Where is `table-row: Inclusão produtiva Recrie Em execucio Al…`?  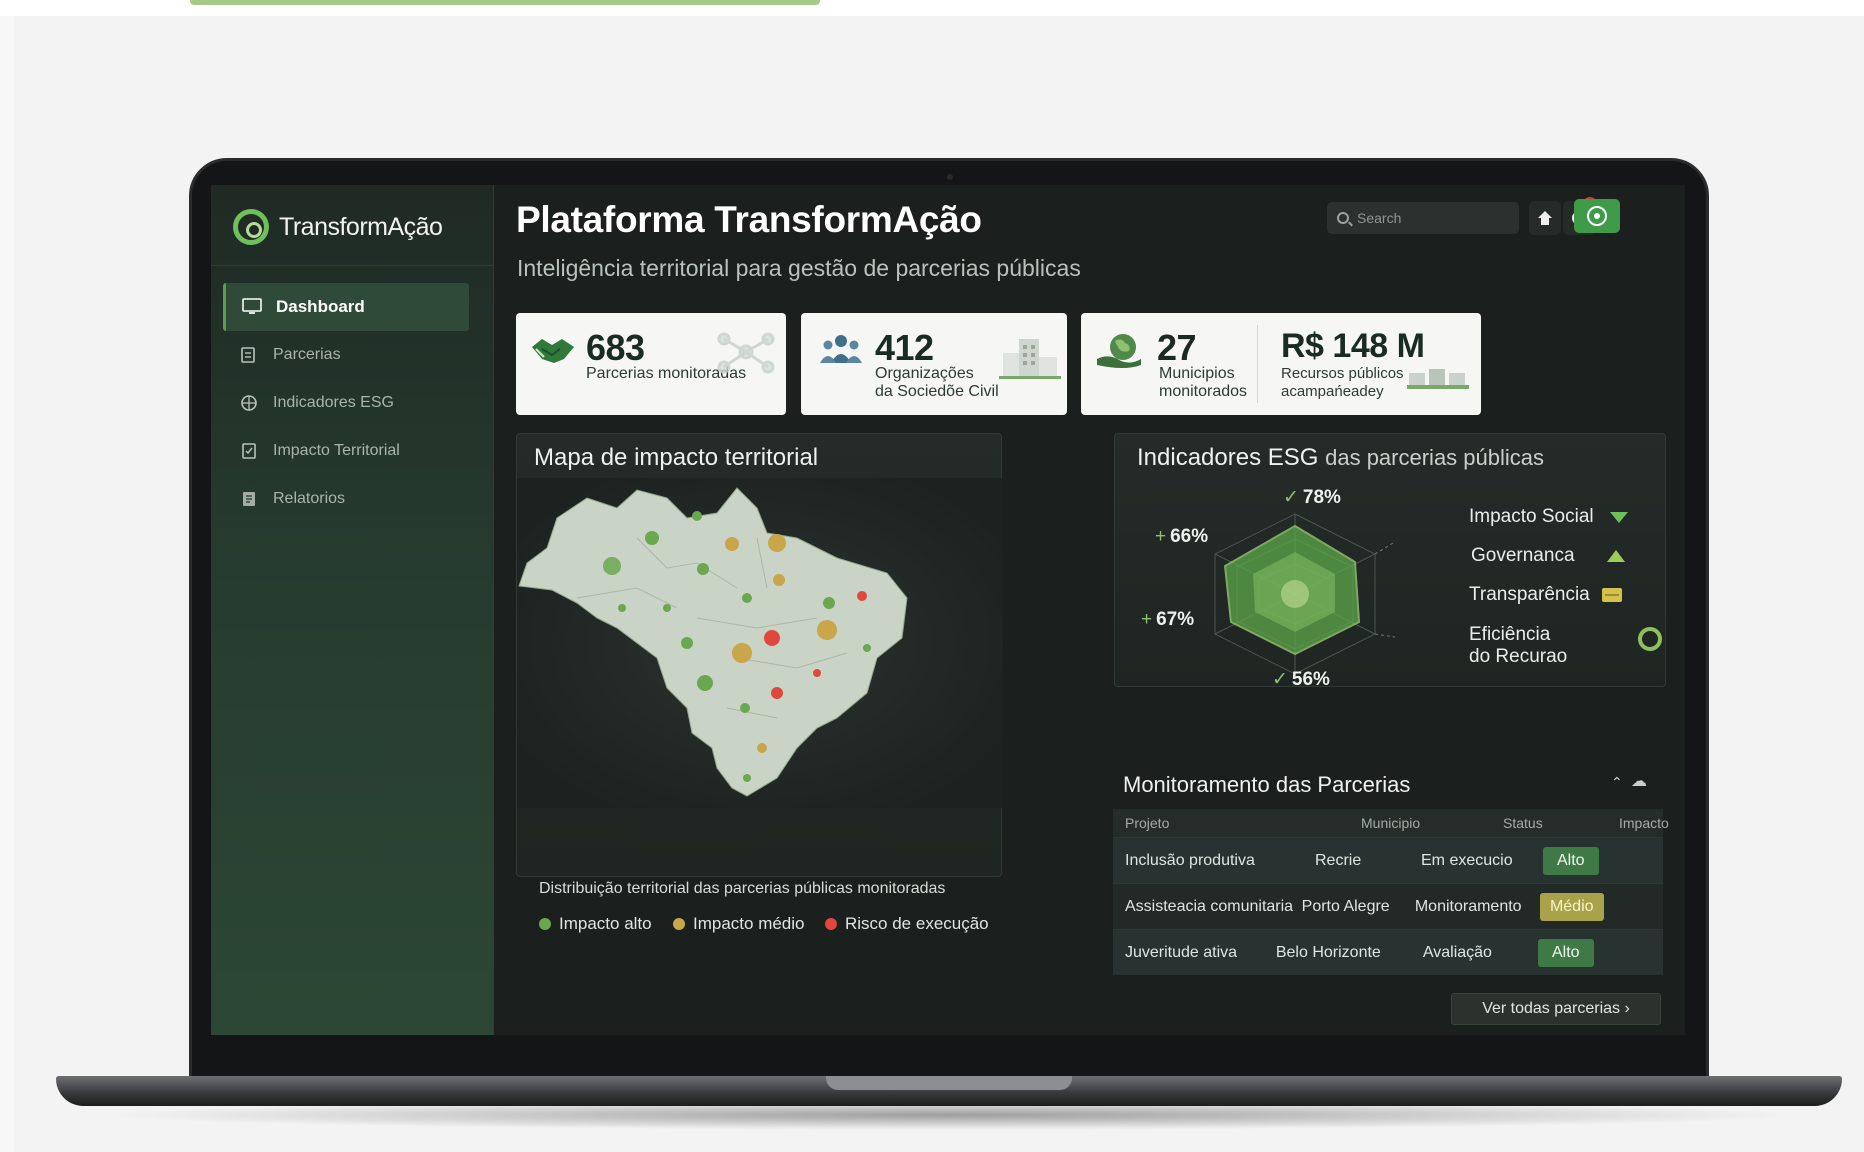
table-row: Inclusão produtiva Recrie Em execucio Al… is located at coordinates (1388, 860).